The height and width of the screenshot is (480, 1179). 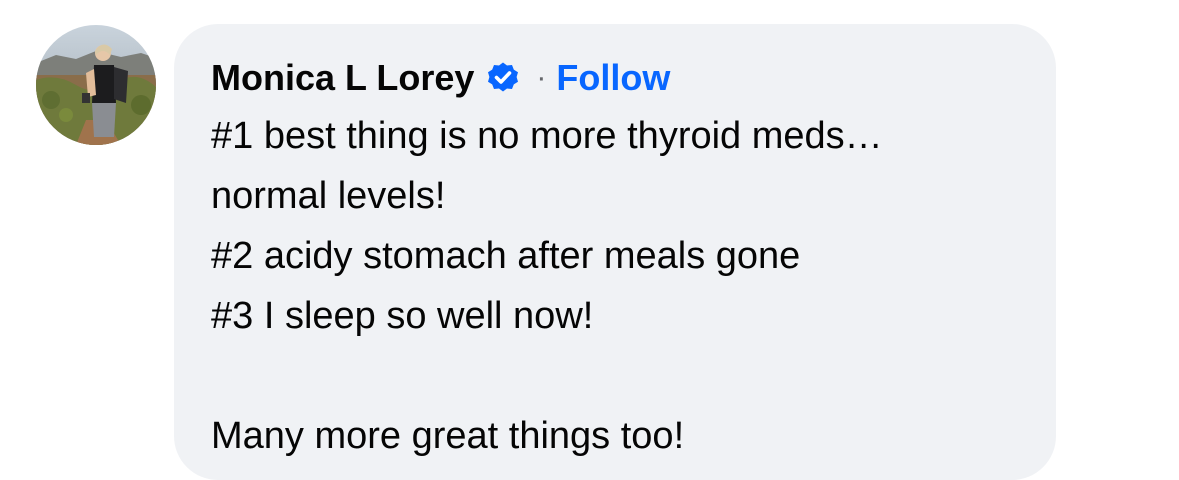 What do you see at coordinates (328, 196) in the screenshot?
I see `comment-line: normal levels!` at bounding box center [328, 196].